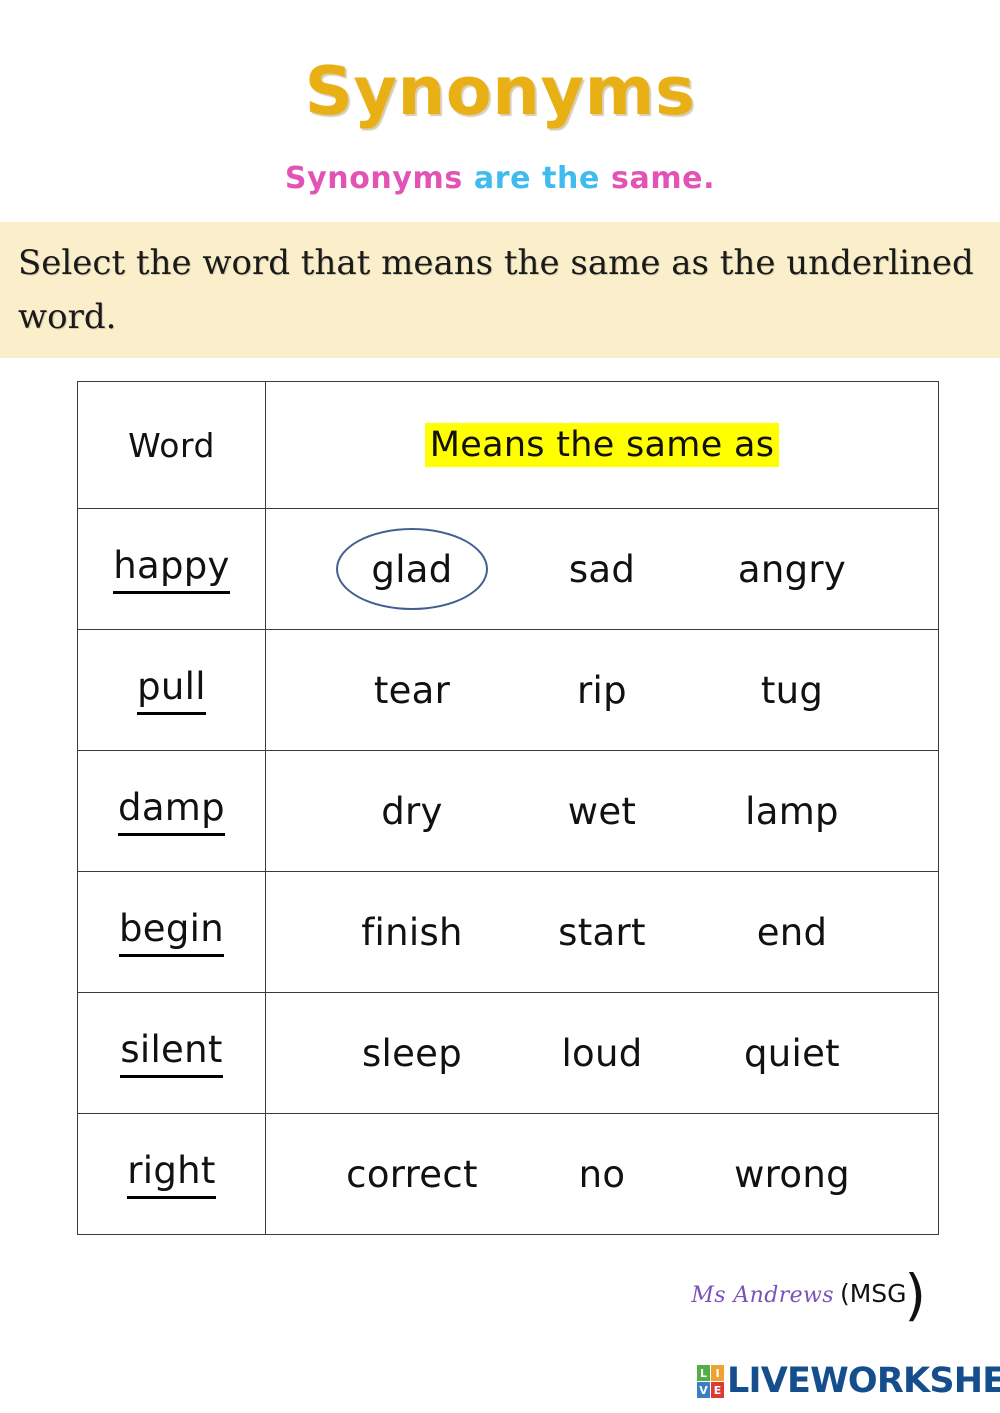 The height and width of the screenshot is (1413, 1000). Describe the element at coordinates (703, 1390) in the screenshot. I see `logo-square-v: V` at that location.